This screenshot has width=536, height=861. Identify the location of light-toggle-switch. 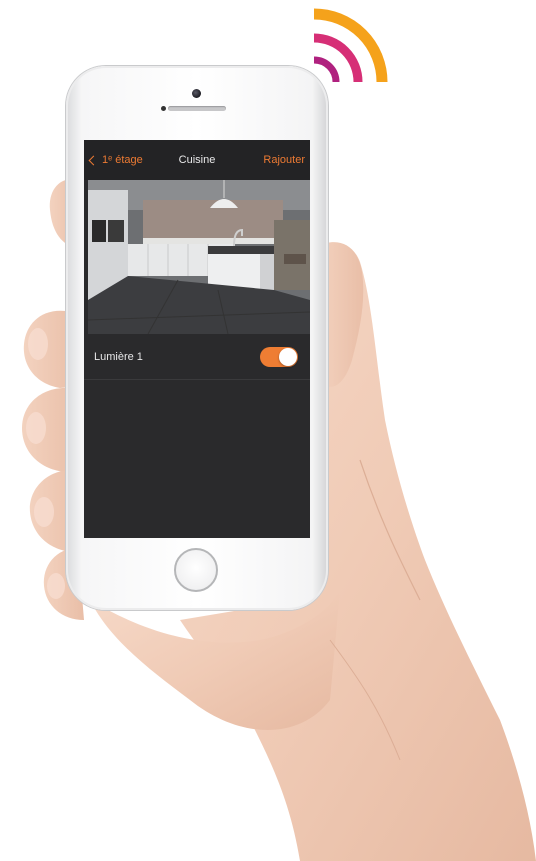
(279, 357).